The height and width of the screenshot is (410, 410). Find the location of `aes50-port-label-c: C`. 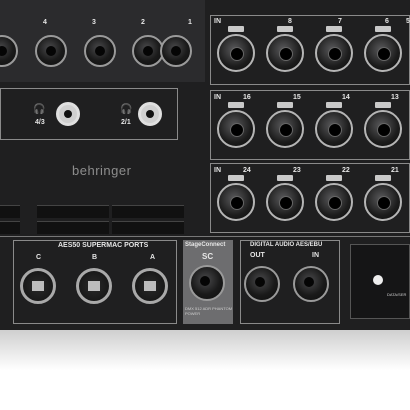

aes50-port-label-c: C is located at coordinates (39, 257).